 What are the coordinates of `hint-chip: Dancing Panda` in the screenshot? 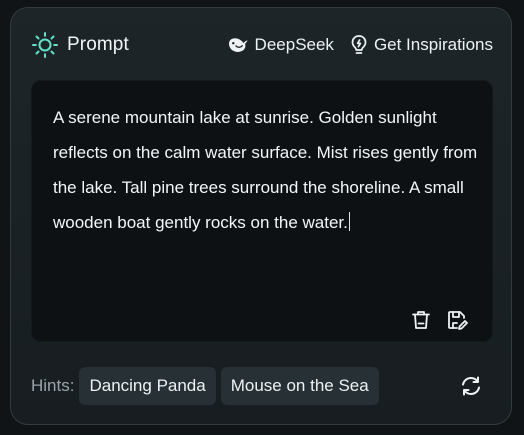 It's located at (147, 386).